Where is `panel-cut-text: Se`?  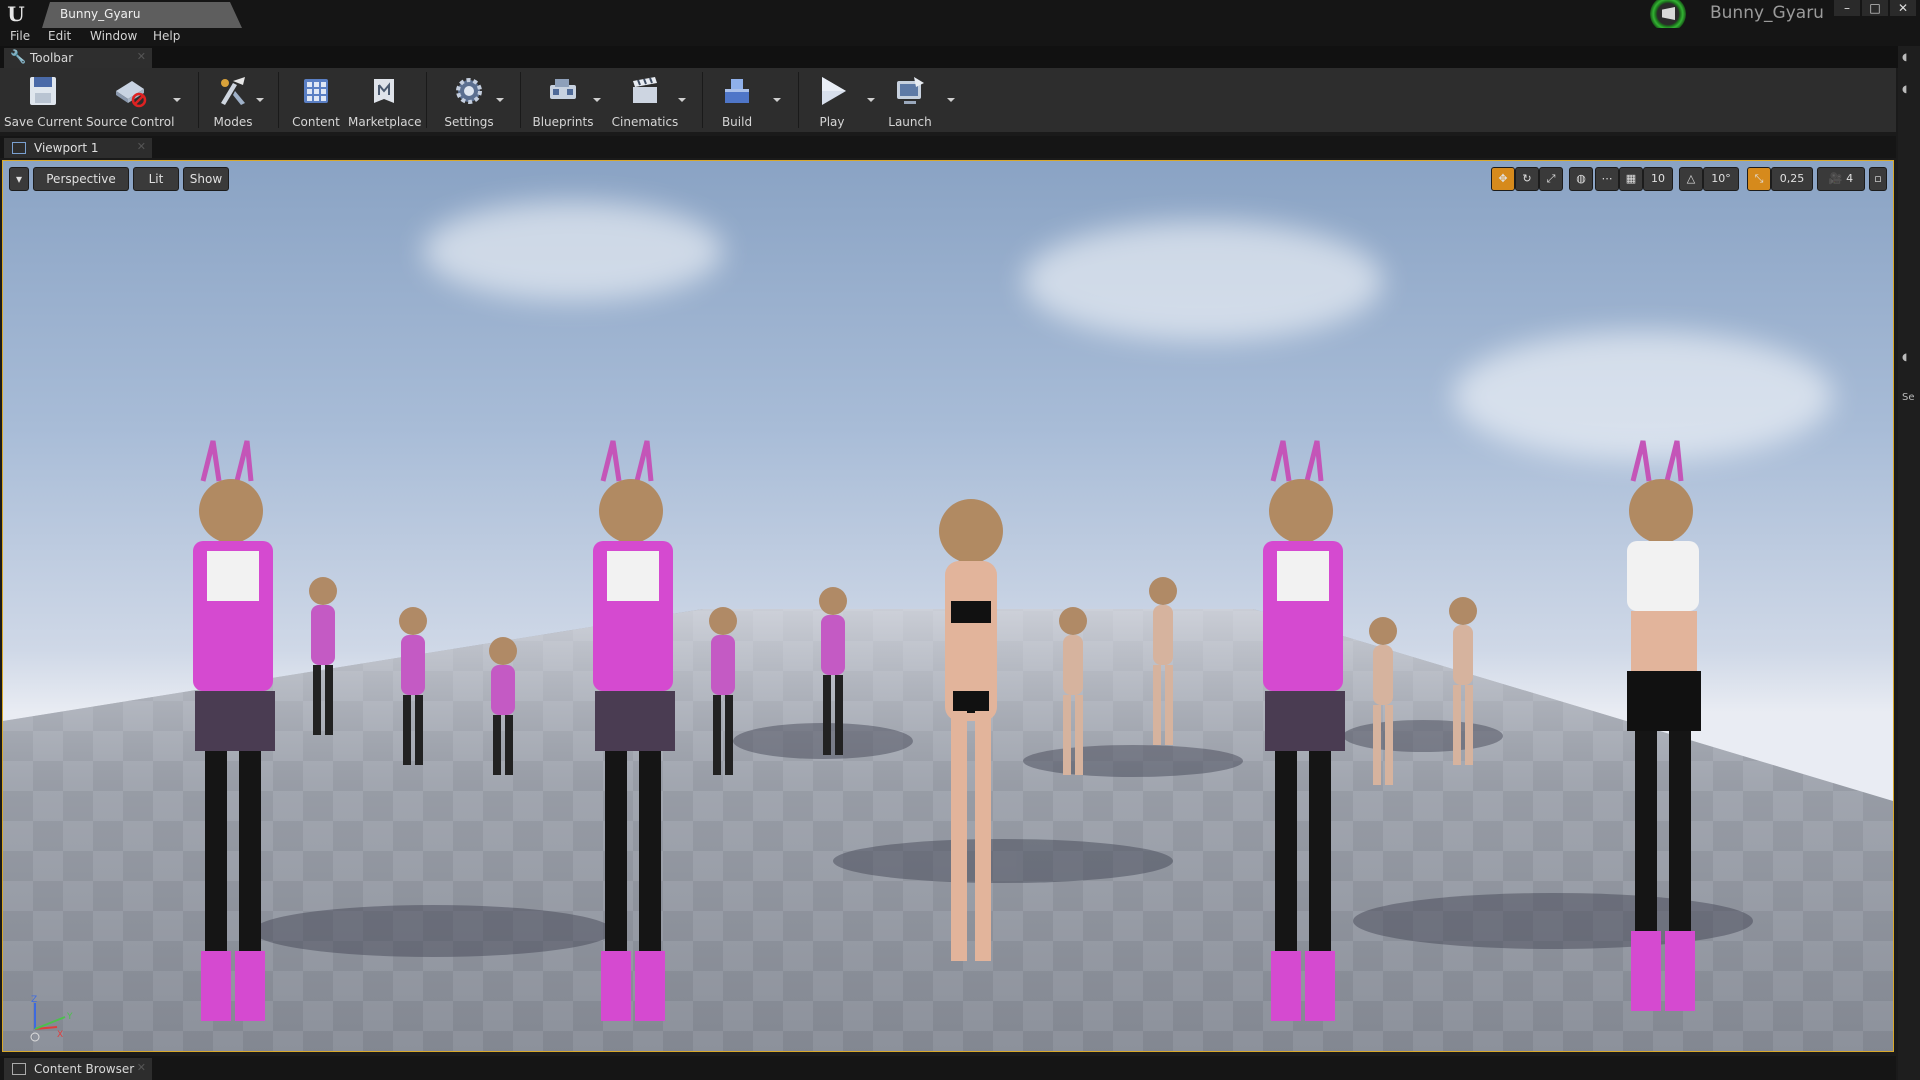
panel-cut-text: Se is located at coordinates (1908, 397).